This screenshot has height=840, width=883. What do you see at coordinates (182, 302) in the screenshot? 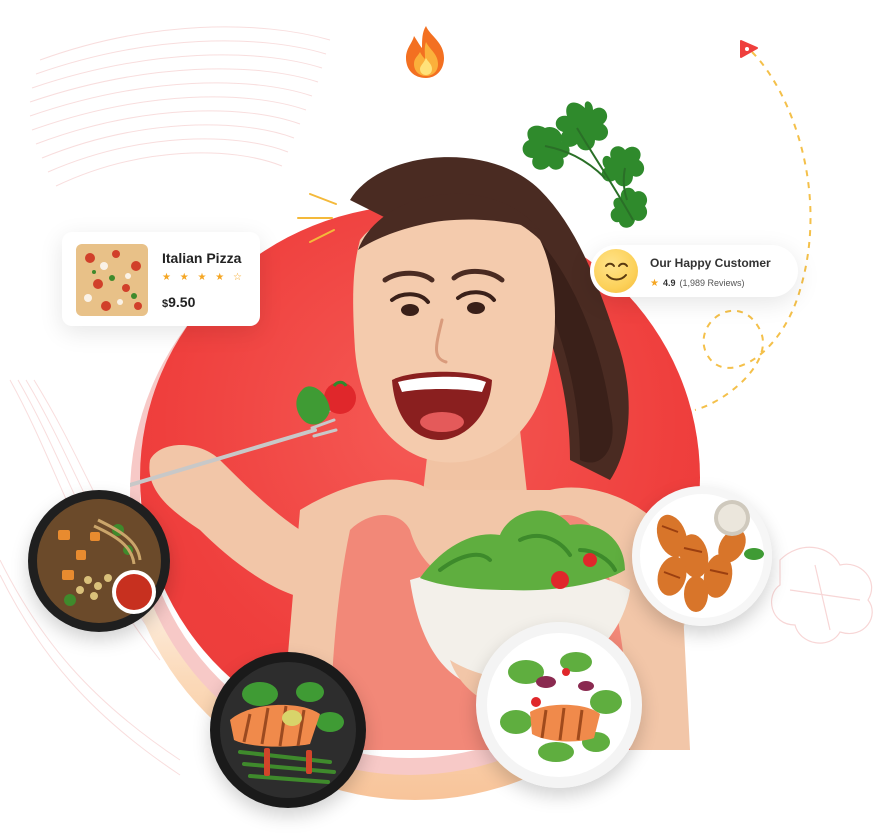
I see `price-amount: 9.50` at bounding box center [182, 302].